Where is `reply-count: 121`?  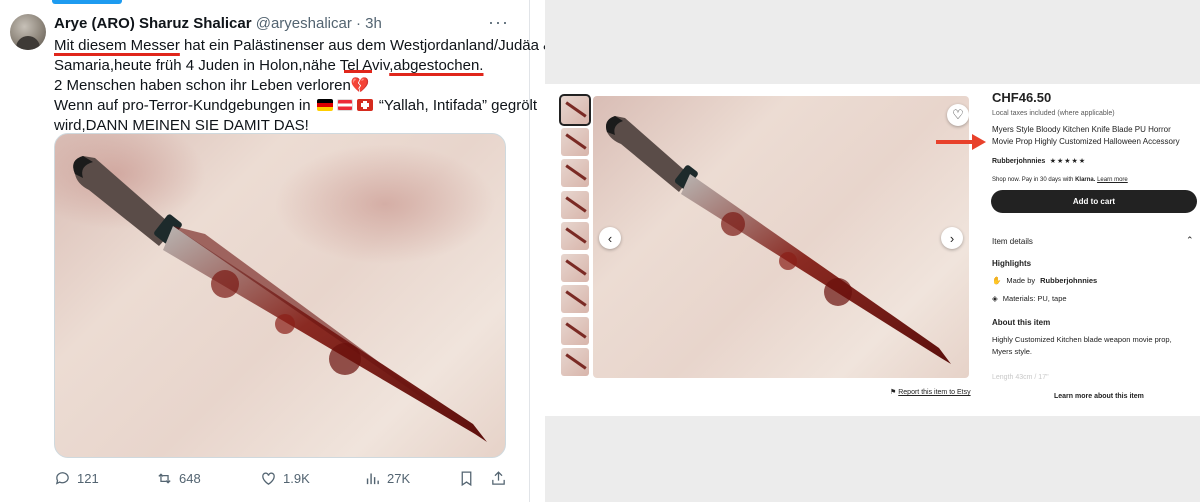
reply-count: 121 is located at coordinates (88, 478).